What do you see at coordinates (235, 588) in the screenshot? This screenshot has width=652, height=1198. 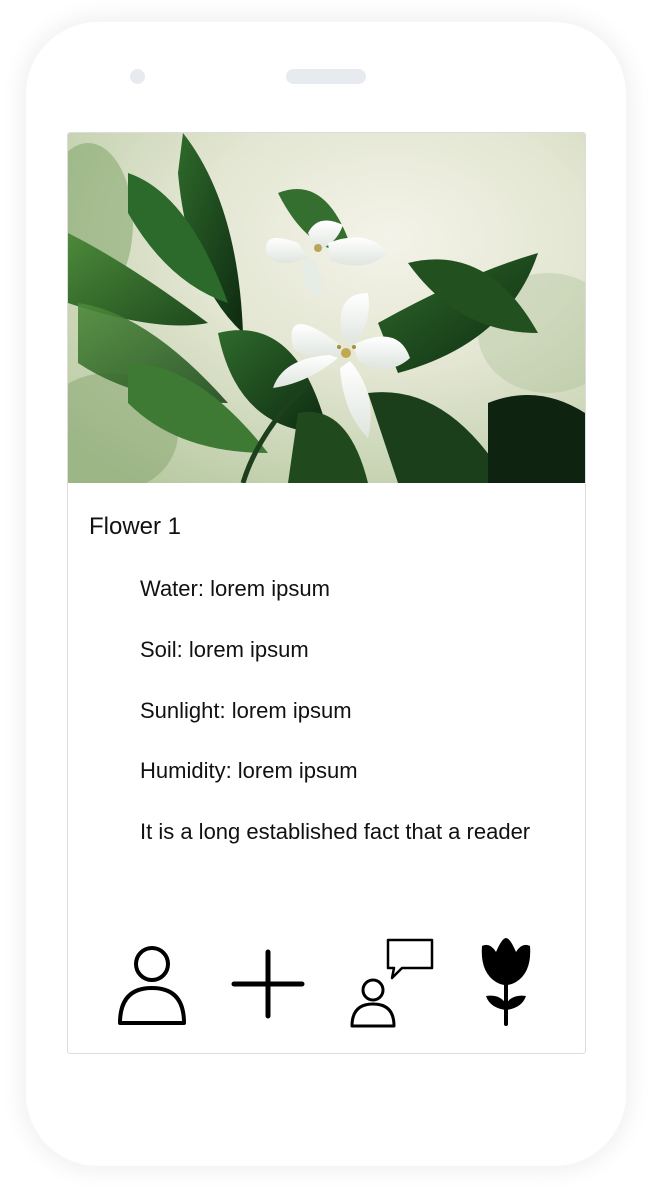 I see `water-info: Water: lorem ipsum` at bounding box center [235, 588].